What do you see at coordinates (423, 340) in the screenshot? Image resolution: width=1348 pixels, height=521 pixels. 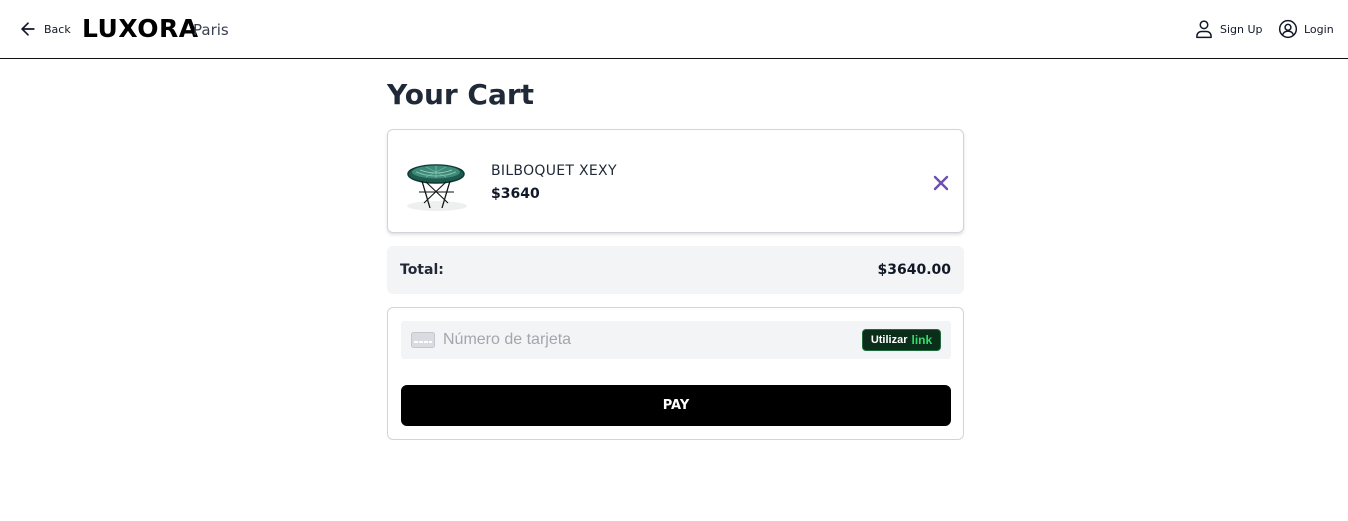 I see `credit-card-icon` at bounding box center [423, 340].